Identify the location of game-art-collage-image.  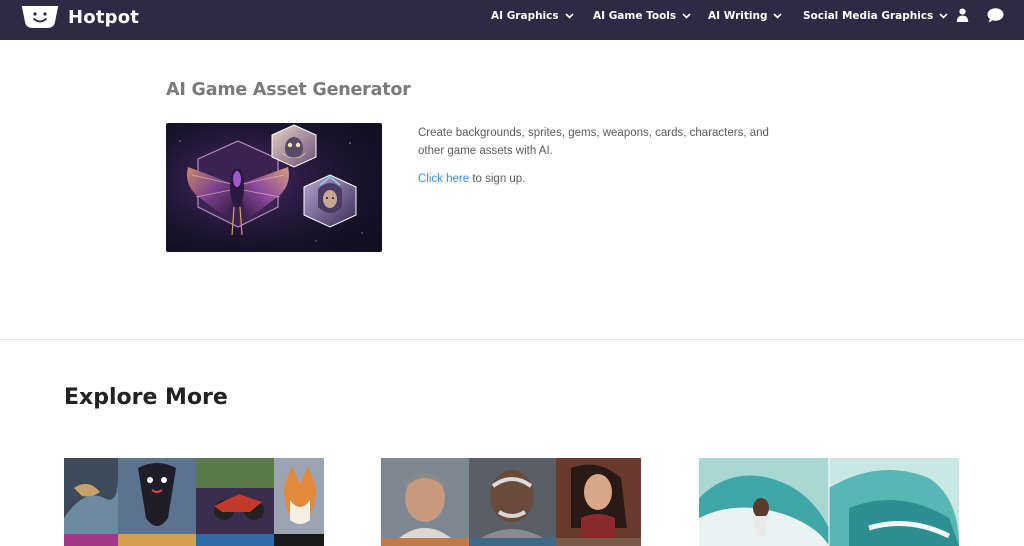
(194, 502).